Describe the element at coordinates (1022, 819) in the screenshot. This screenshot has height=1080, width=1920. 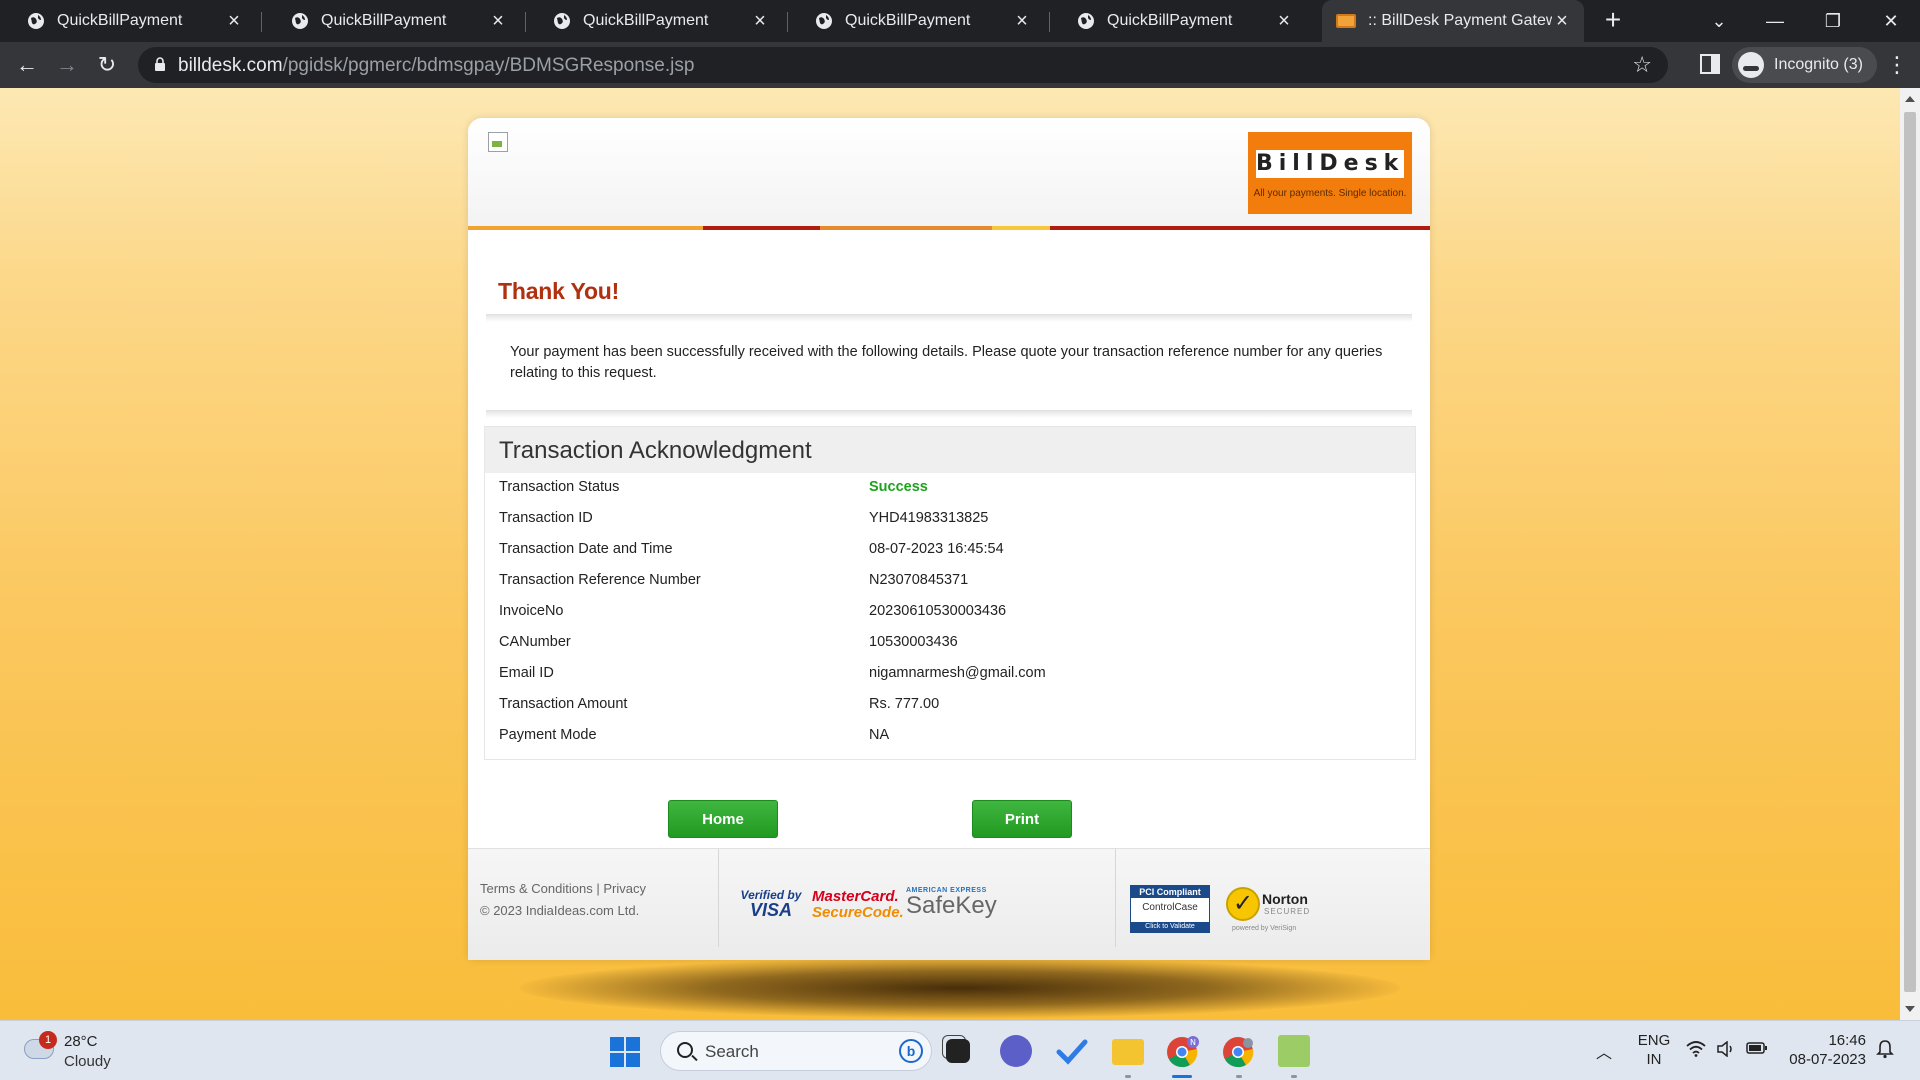
I see `print-button: Print` at that location.